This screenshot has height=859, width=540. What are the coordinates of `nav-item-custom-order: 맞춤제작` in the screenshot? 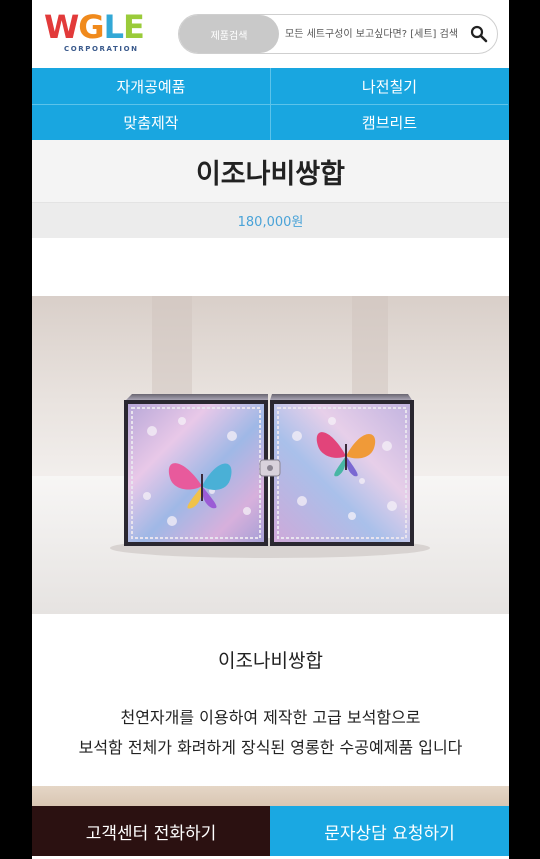 It's located at (151, 122).